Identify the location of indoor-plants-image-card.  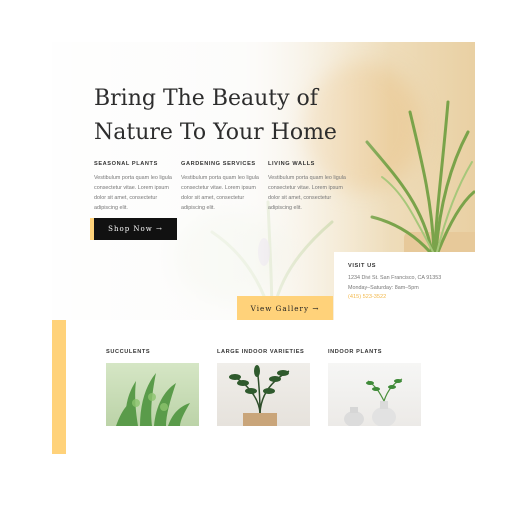
(374, 394).